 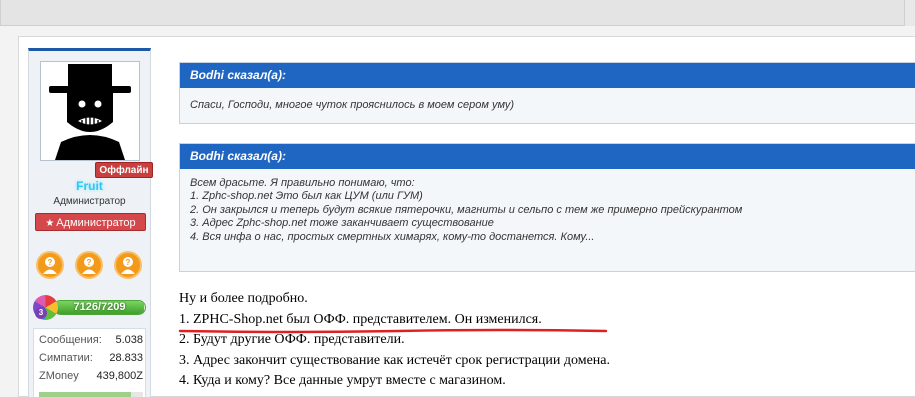 I want to click on stat-row-messages: Сообщения: 5.038, so click(x=91, y=341).